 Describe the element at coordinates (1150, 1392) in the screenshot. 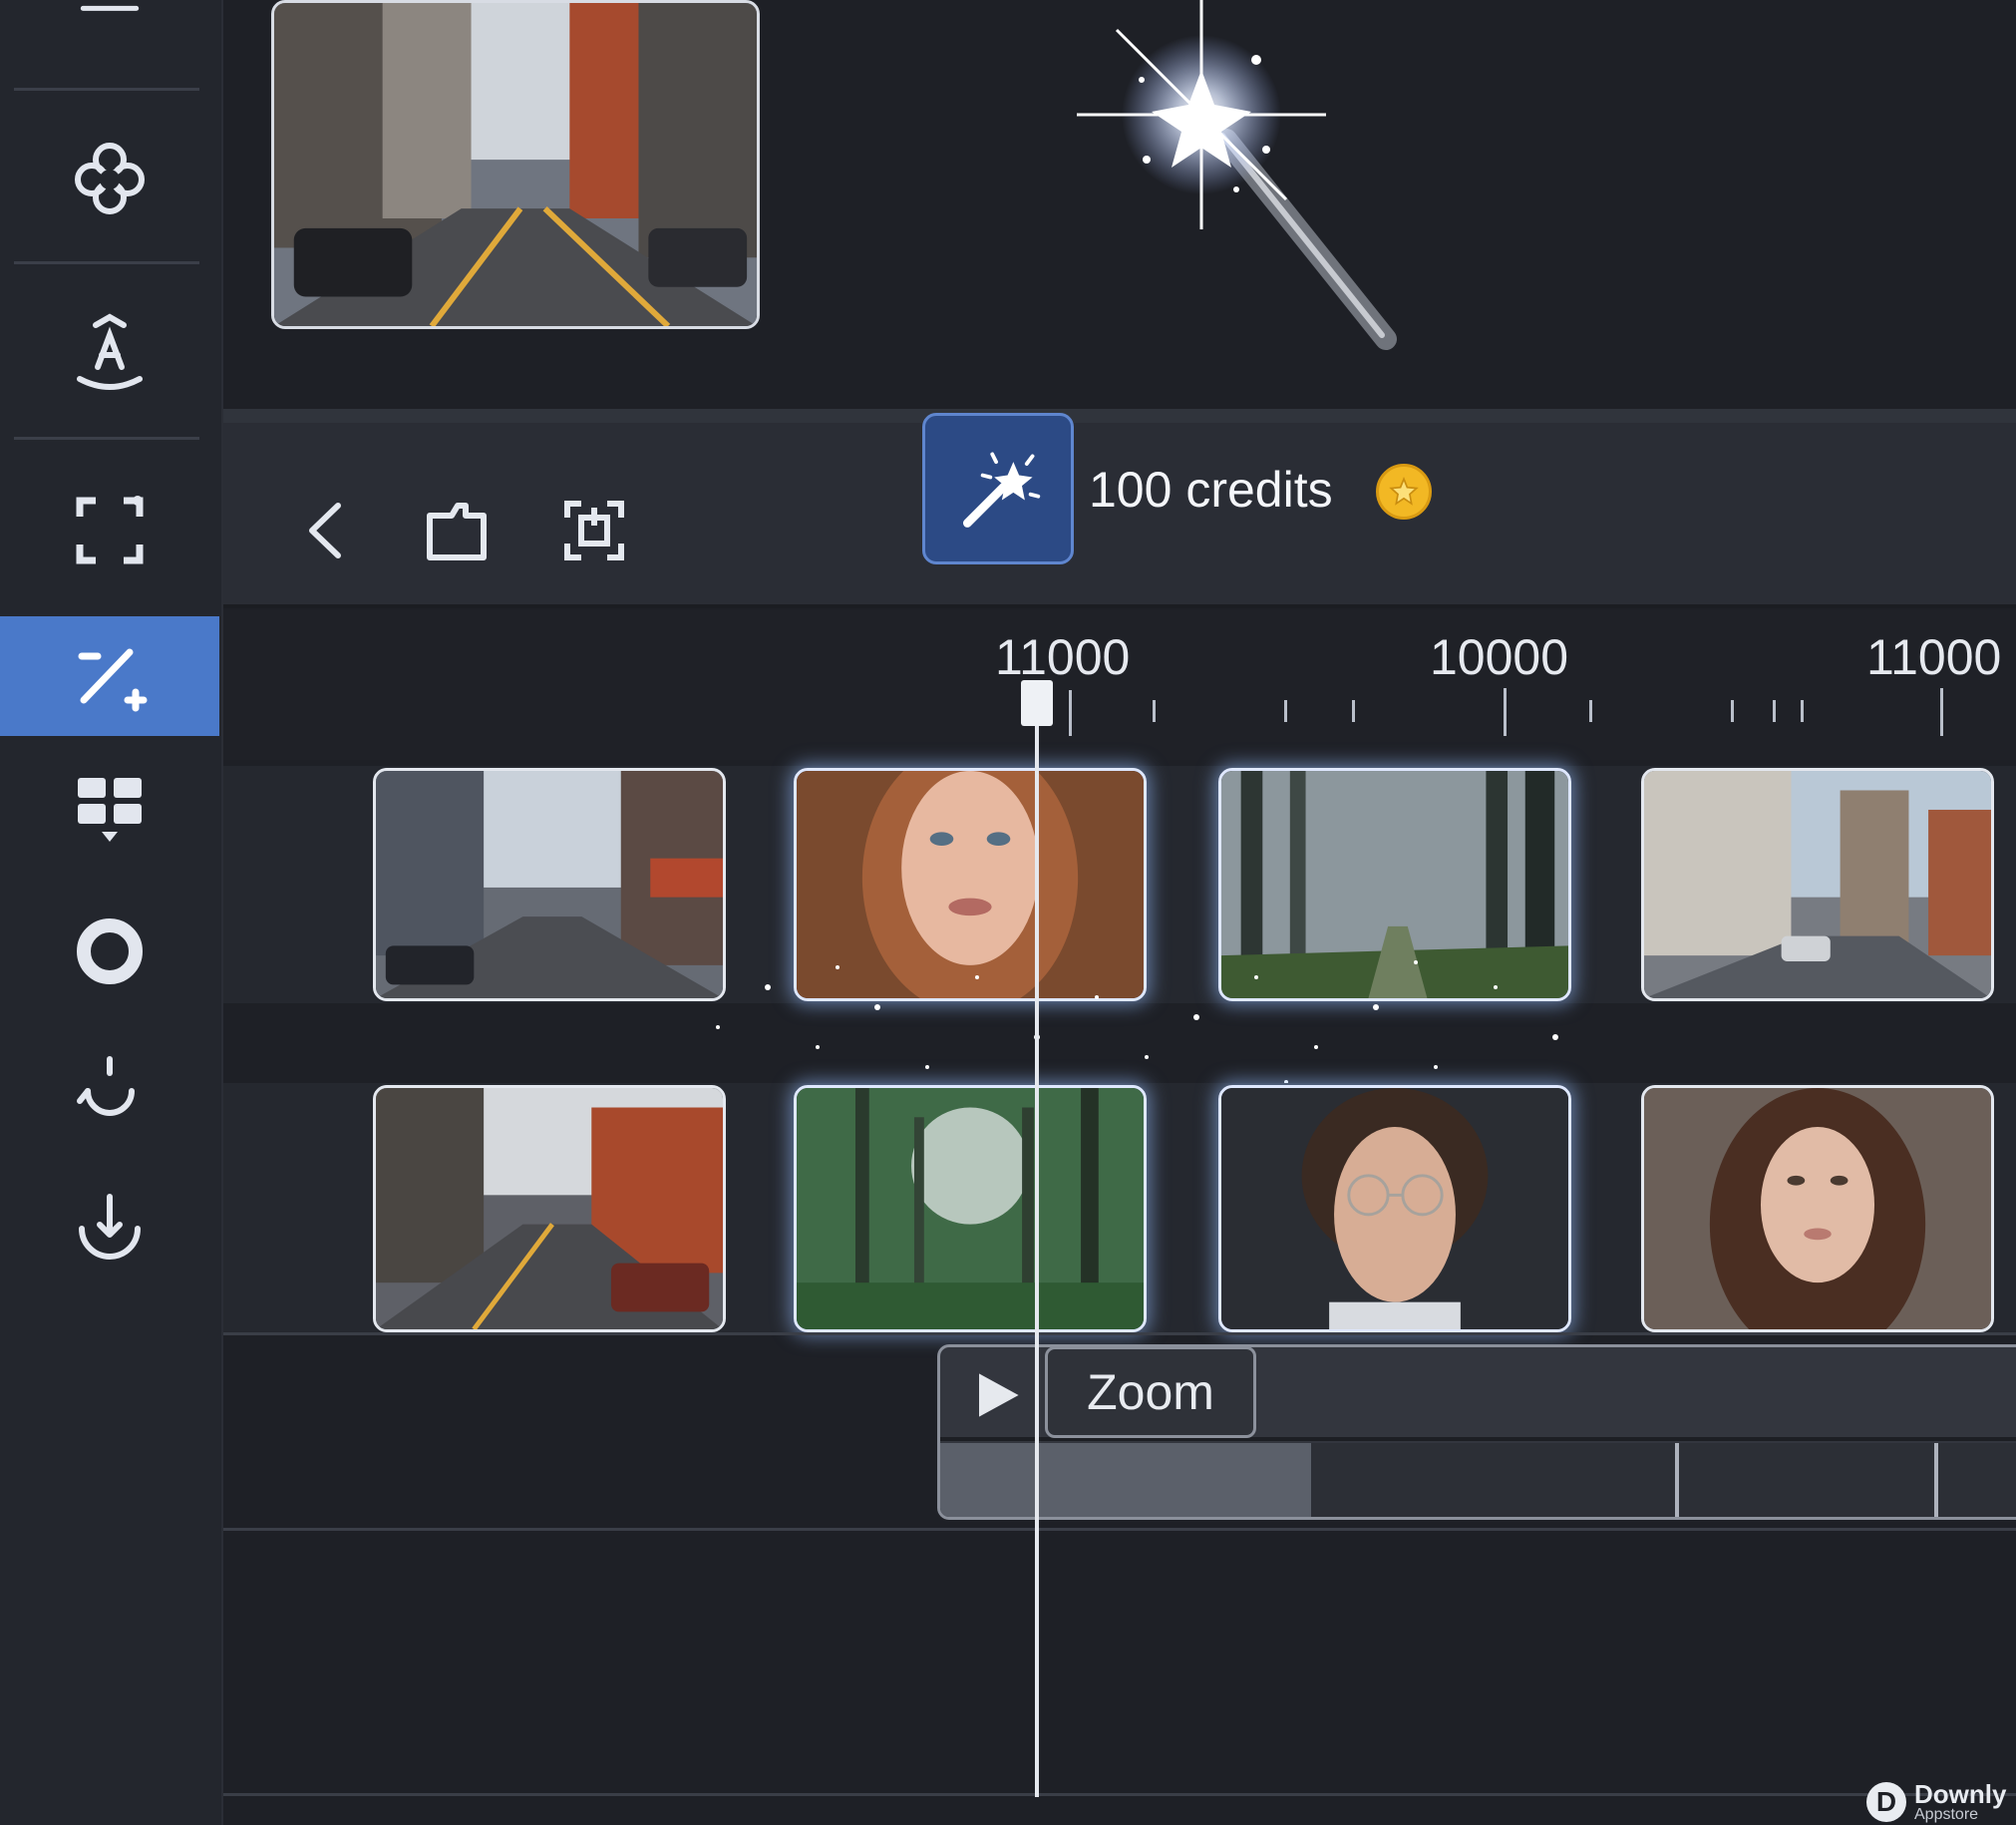

I see `zoom-effect-chip: Zoom` at that location.